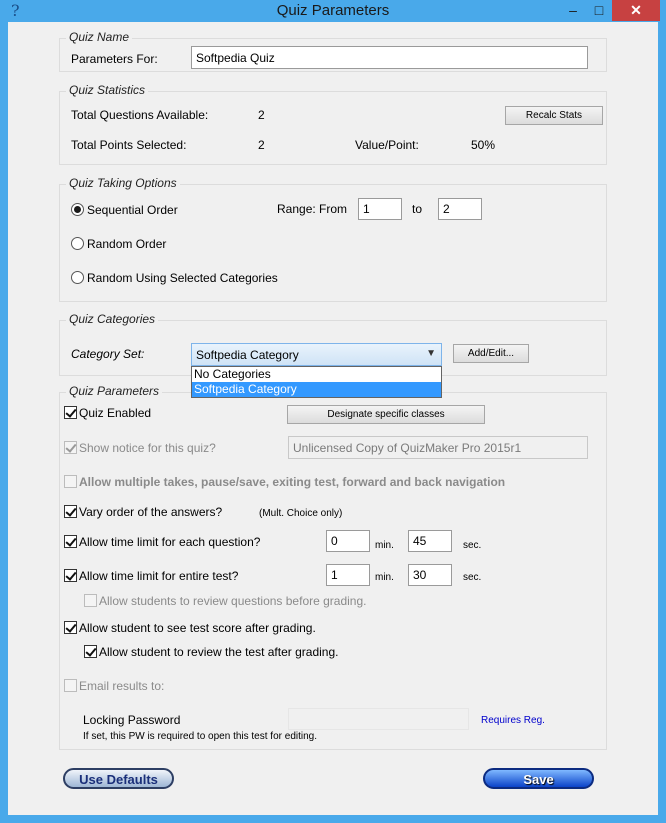  I want to click on sequential-order-radio, so click(77, 209).